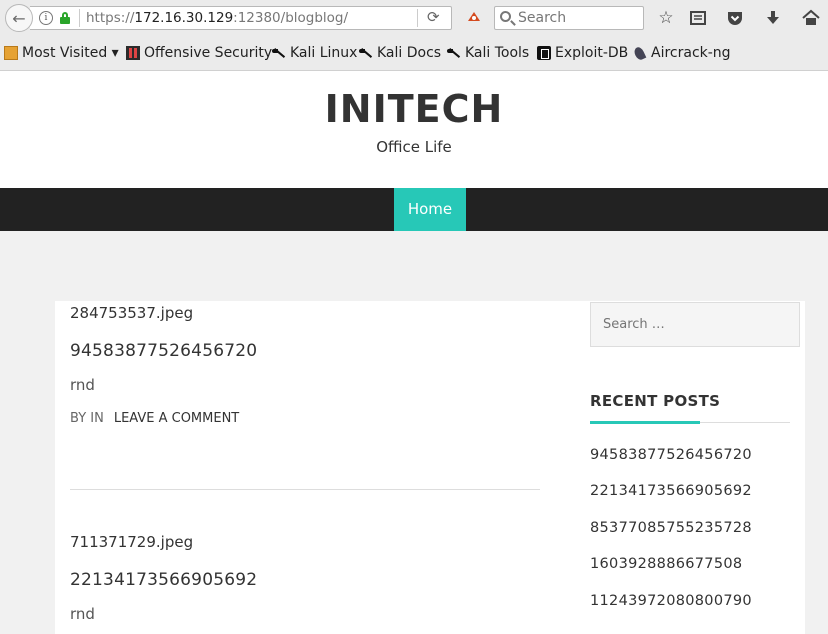  I want to click on back-arrow-icon: ←, so click(19, 18).